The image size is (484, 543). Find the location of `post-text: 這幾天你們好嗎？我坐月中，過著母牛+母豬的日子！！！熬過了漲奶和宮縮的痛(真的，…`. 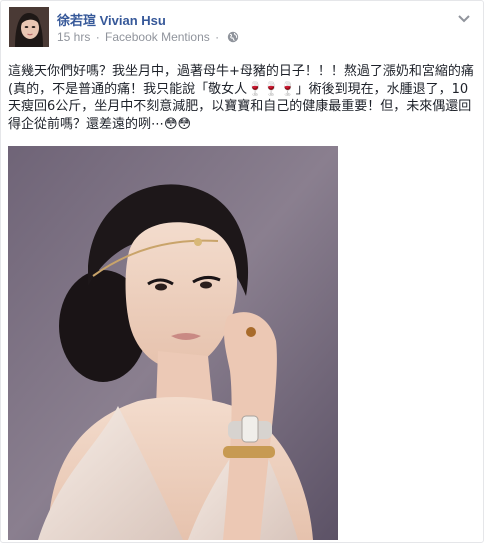

post-text: 這幾天你們好嗎？我坐月中，過著母牛+母豬的日子！！！熬過了漲奶和宮縮的痛(真的，… is located at coordinates (241, 98).